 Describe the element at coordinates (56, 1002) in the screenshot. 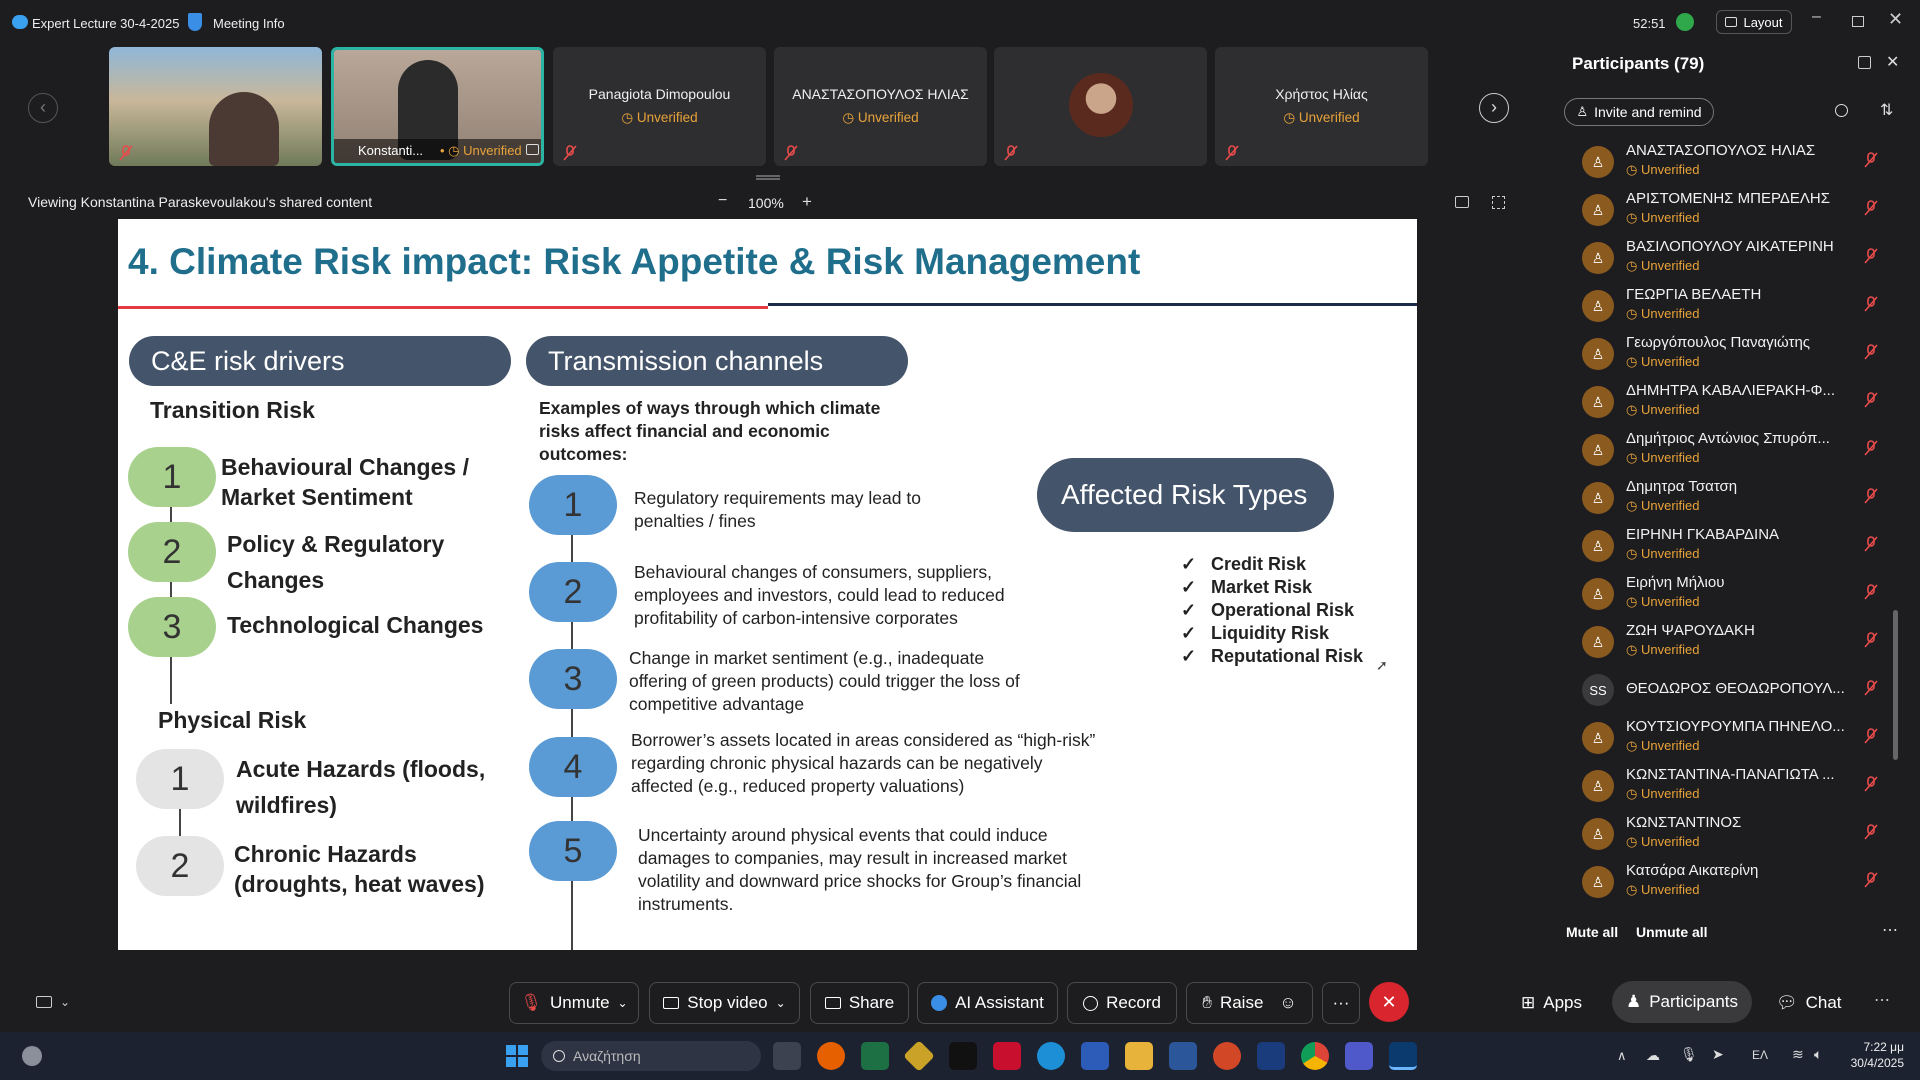

I see `captions-button: ⌄` at that location.